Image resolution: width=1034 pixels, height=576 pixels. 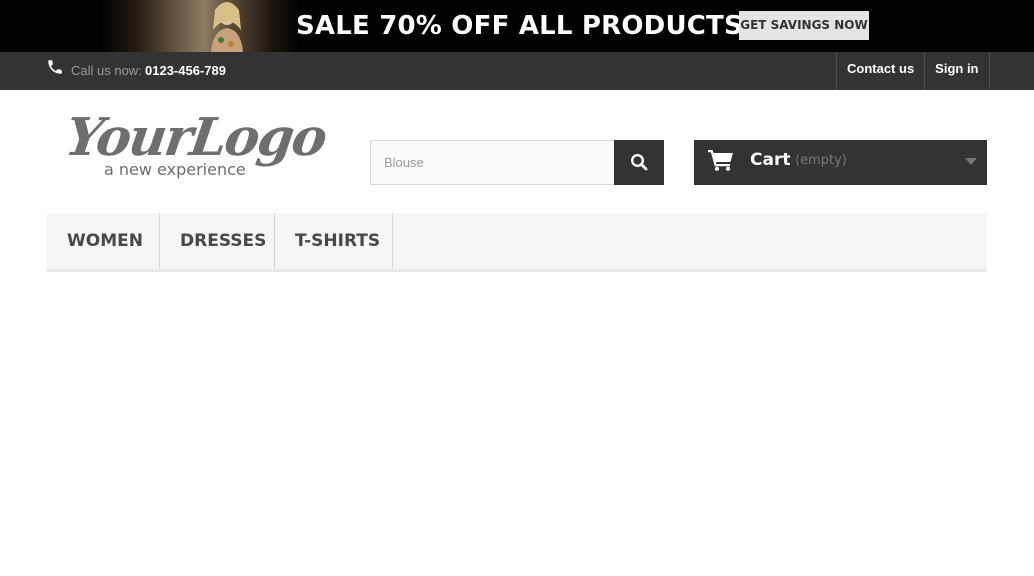 I want to click on search-input, so click(x=492, y=162).